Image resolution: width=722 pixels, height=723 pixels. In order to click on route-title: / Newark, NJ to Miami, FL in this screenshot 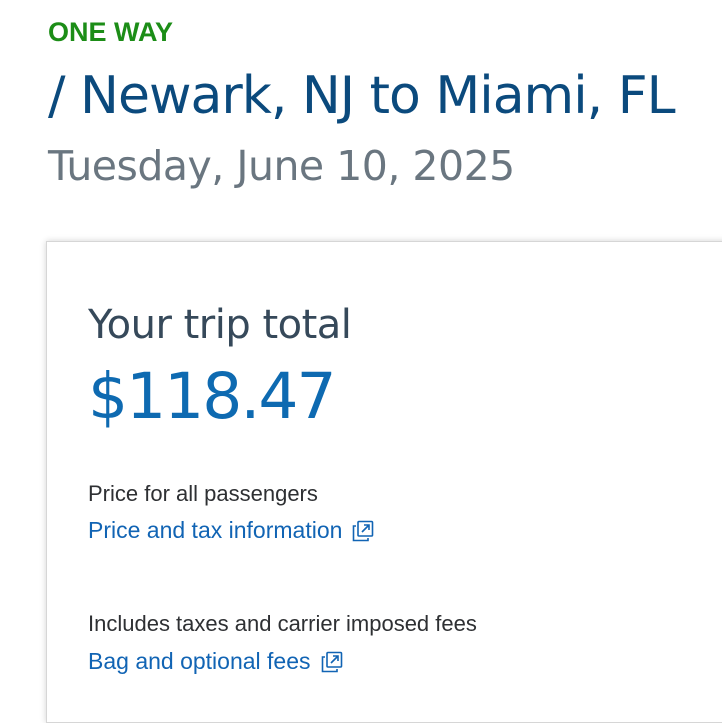, I will do `click(362, 96)`.